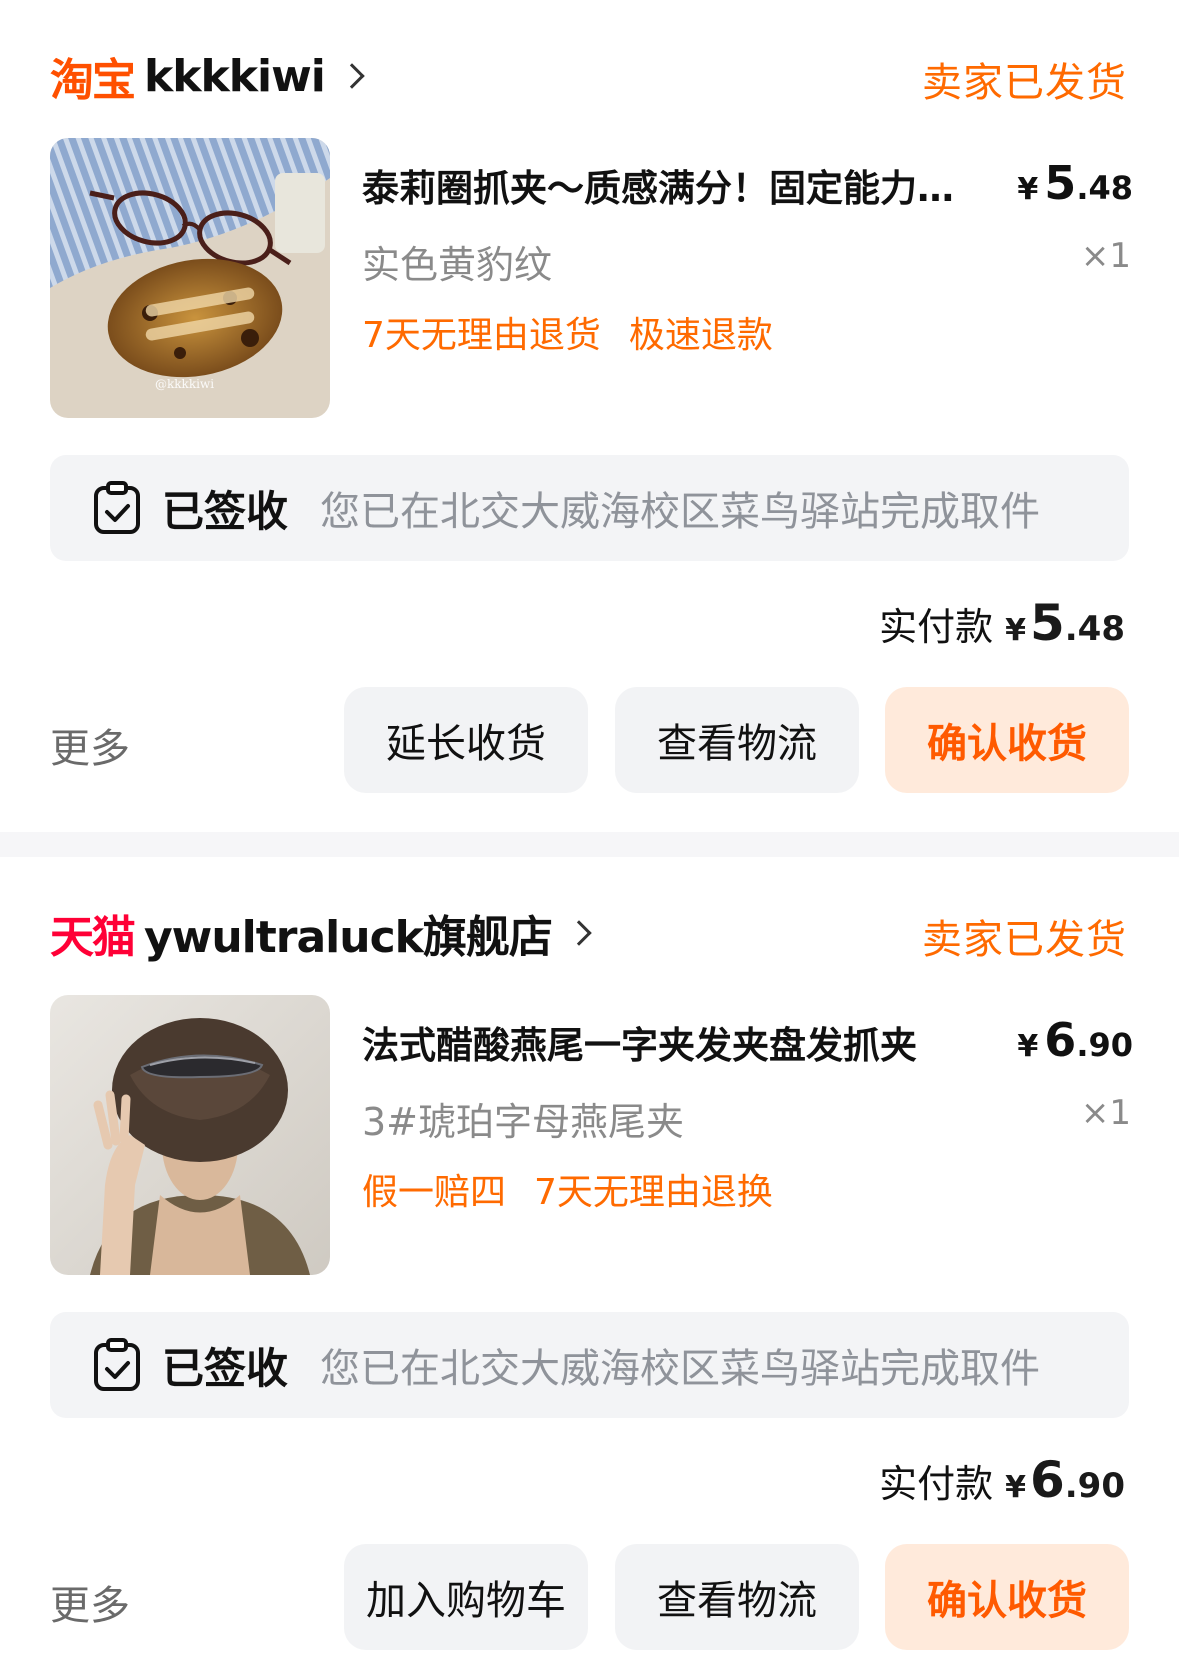 The width and height of the screenshot is (1179, 1668). Describe the element at coordinates (1002, 623) in the screenshot. I see `amount-paid: 实付款 ¥ 5 .48` at that location.